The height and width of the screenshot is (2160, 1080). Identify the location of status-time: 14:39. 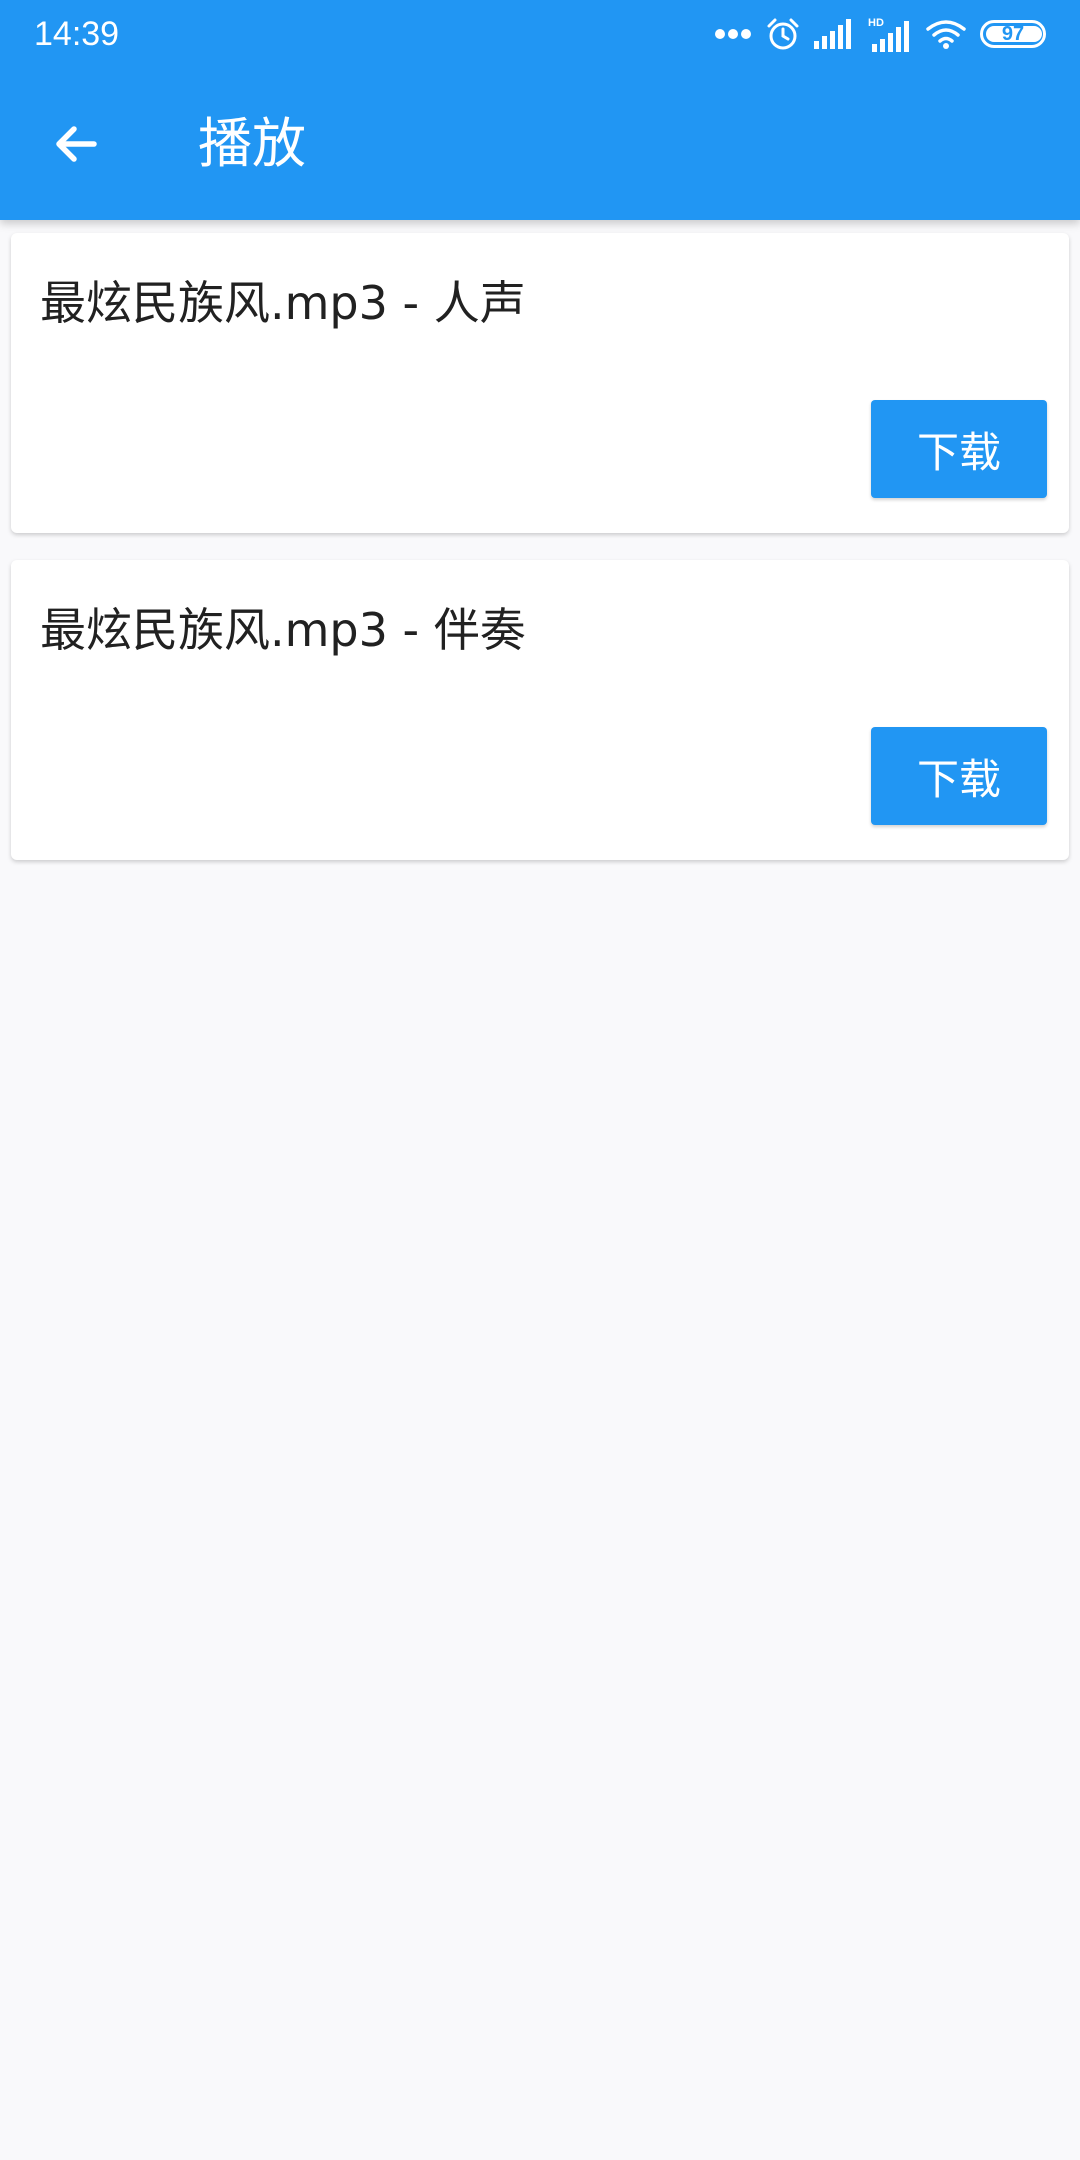
(77, 34).